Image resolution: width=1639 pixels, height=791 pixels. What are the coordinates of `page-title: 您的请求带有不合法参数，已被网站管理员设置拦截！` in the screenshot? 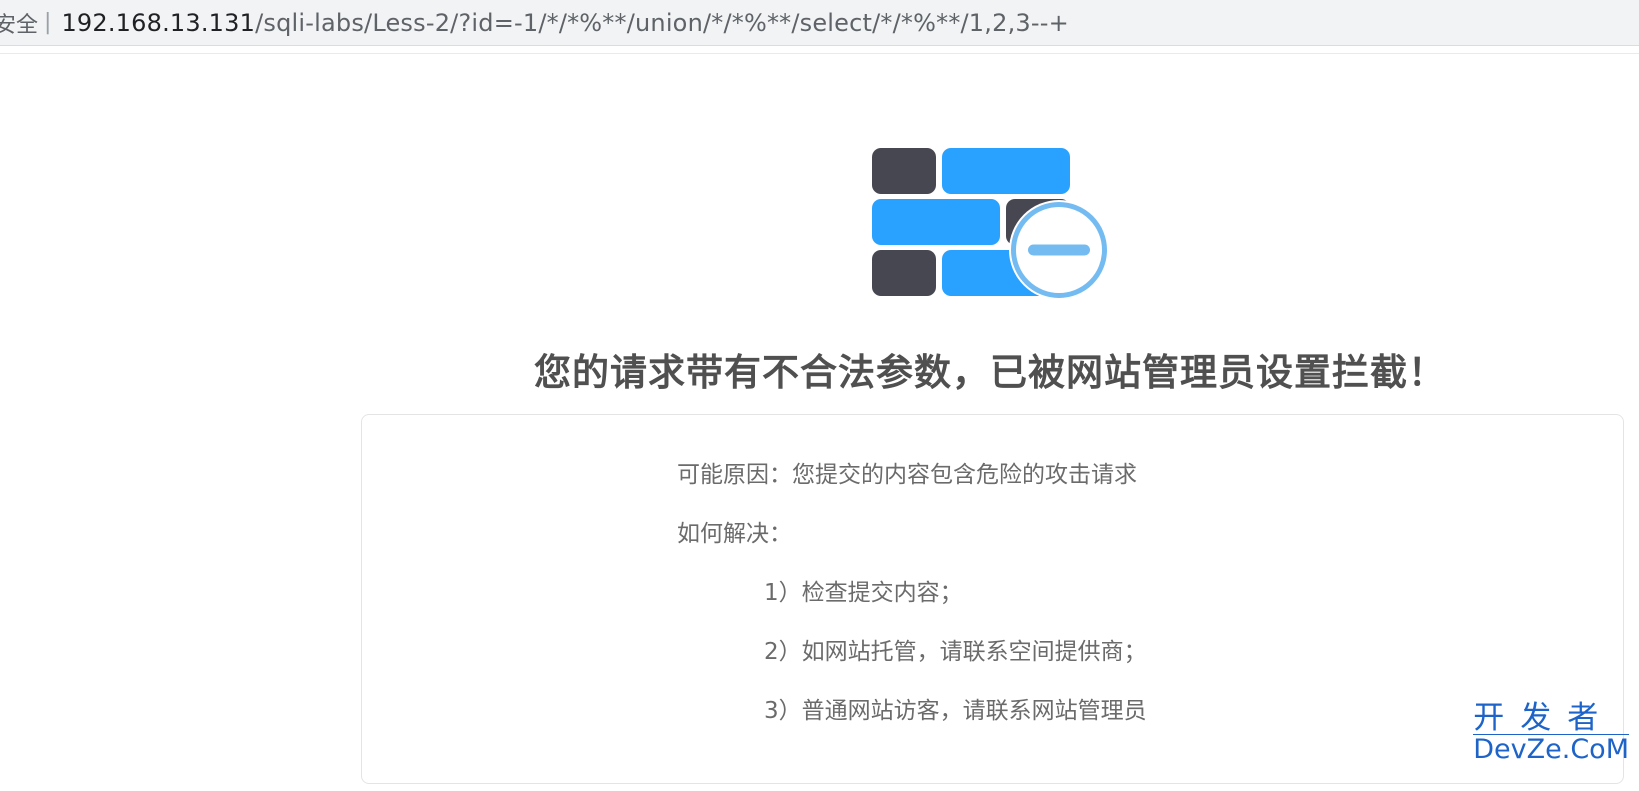 It's located at (990, 372).